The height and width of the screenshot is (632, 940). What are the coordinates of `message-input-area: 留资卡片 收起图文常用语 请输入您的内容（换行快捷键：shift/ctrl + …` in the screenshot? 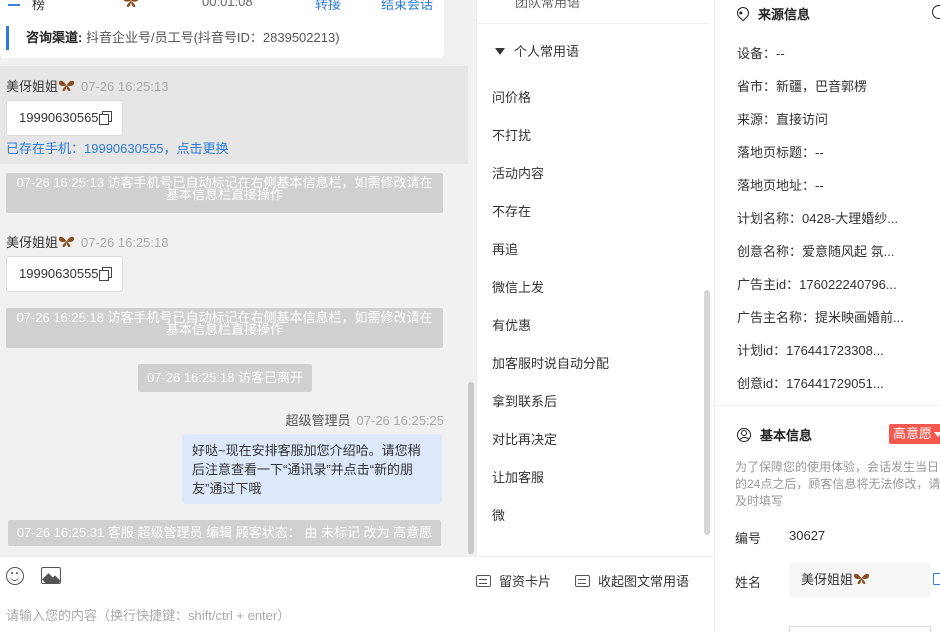 It's located at (357, 594).